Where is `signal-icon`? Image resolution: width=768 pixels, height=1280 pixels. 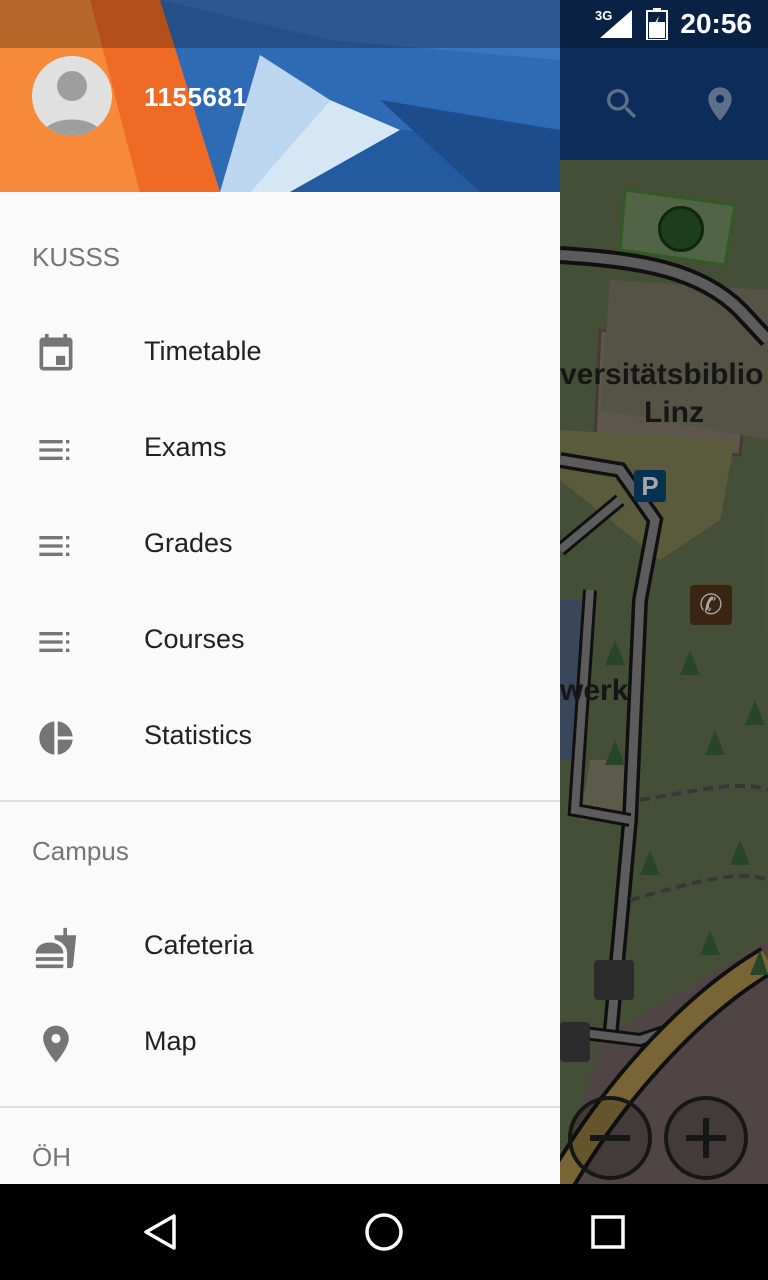 signal-icon is located at coordinates (616, 24).